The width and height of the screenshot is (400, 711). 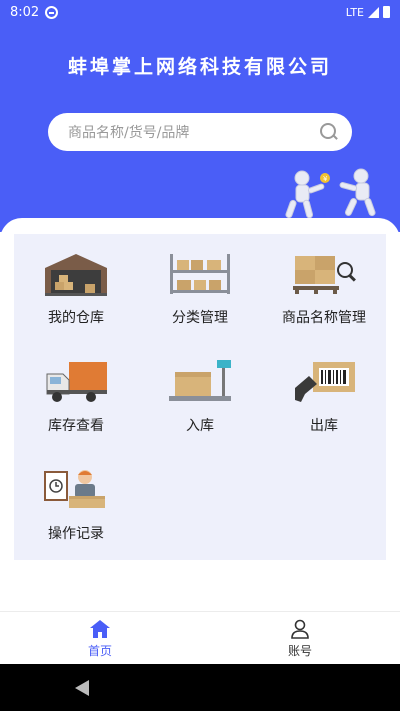 What do you see at coordinates (373, 12) in the screenshot?
I see `signal-icon` at bounding box center [373, 12].